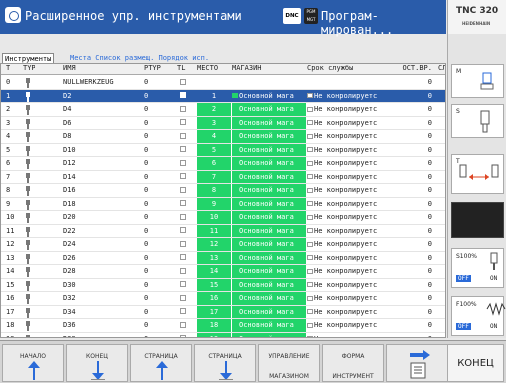 The image size is (506, 383). Describe the element at coordinates (183, 69) in the screenshot. I see `col-tl: TL` at that location.